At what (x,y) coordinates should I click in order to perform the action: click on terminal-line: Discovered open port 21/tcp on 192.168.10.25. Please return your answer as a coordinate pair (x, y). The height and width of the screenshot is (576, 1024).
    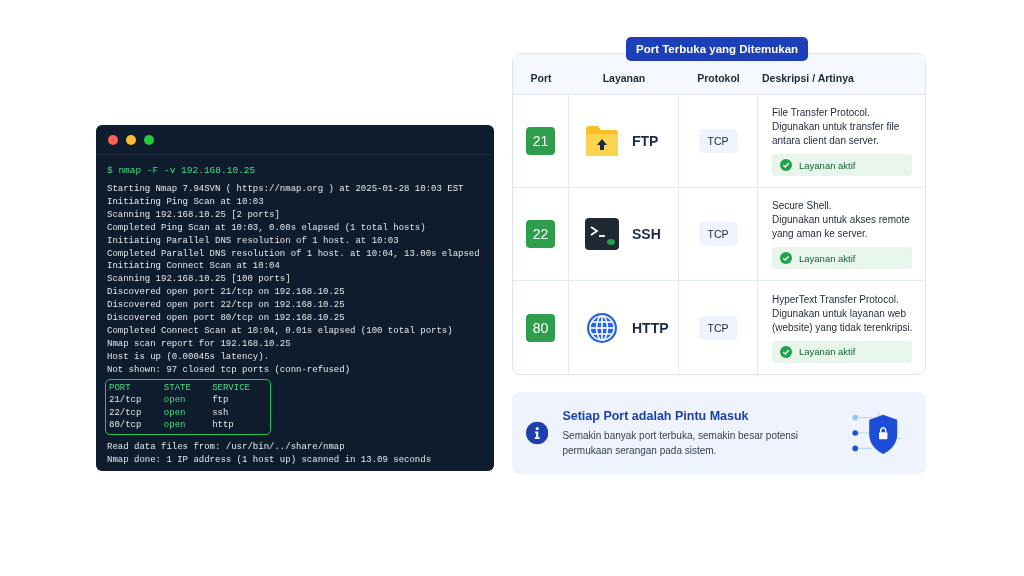
    Looking at the image, I should click on (226, 293).